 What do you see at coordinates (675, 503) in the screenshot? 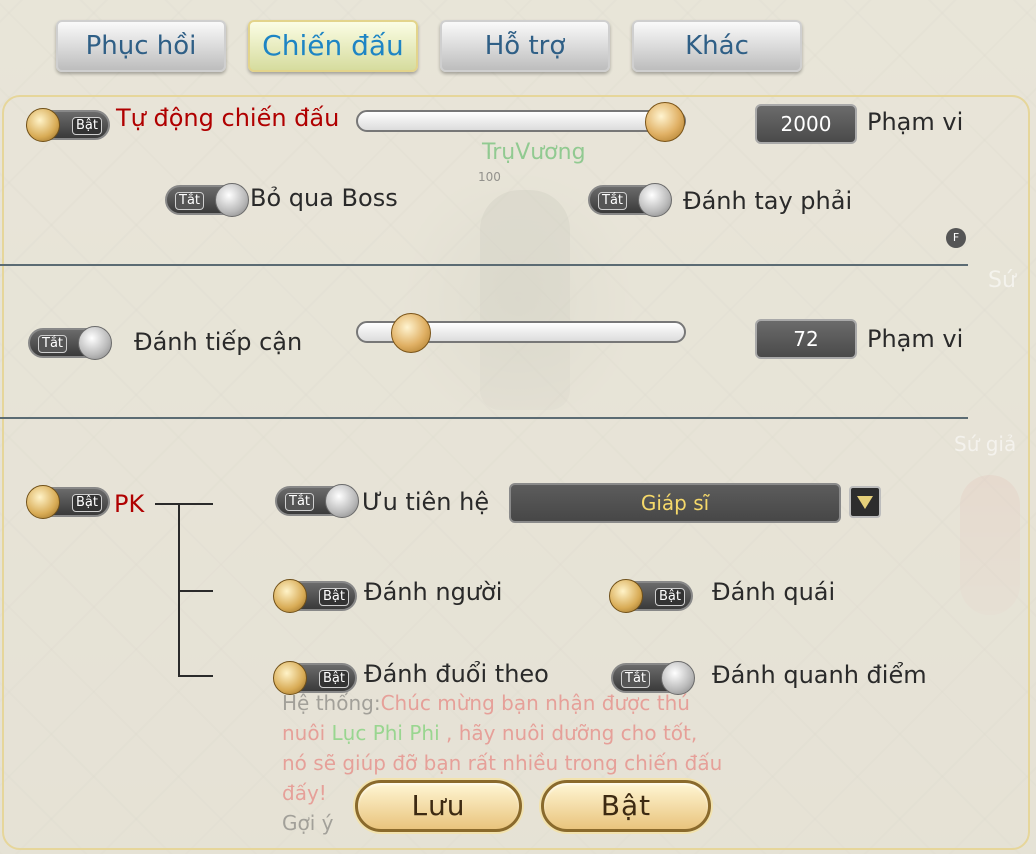
I see `class-priority-select: Giáp sĩ` at bounding box center [675, 503].